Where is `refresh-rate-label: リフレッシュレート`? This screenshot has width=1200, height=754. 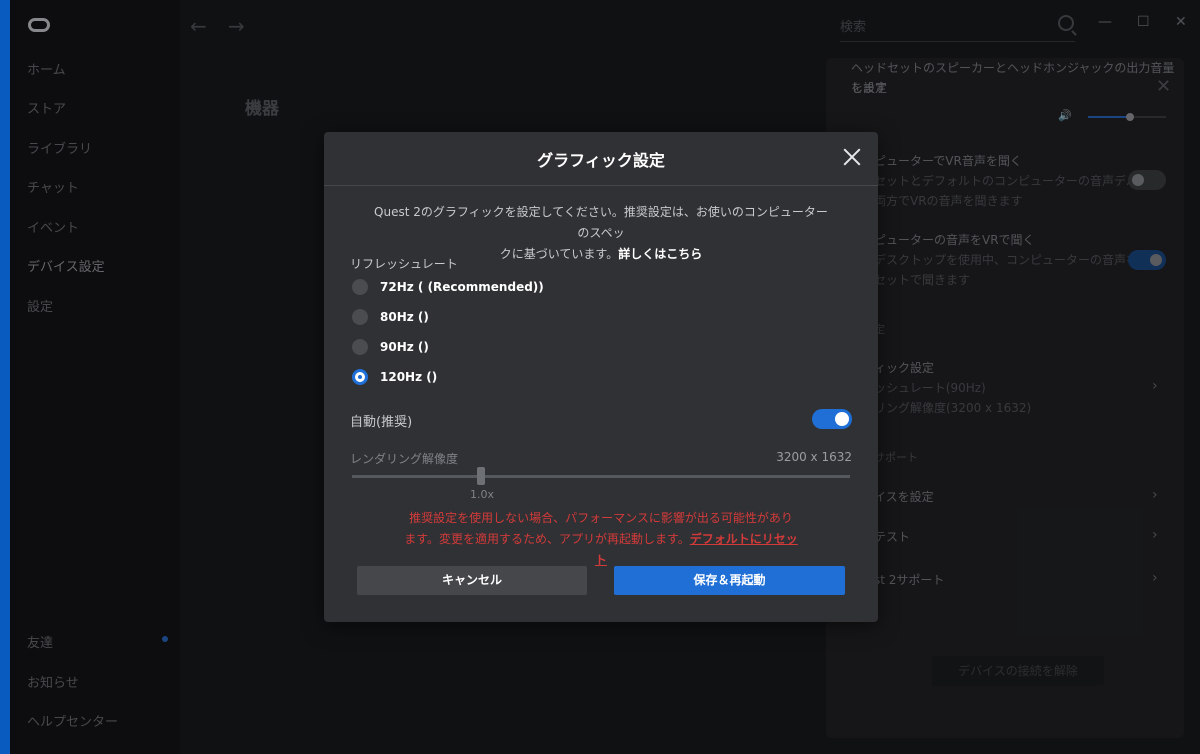 refresh-rate-label: リフレッシュレート is located at coordinates (404, 264).